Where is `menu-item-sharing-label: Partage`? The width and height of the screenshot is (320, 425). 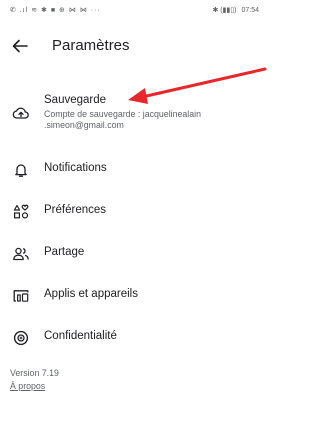 menu-item-sharing-label: Partage is located at coordinates (64, 252).